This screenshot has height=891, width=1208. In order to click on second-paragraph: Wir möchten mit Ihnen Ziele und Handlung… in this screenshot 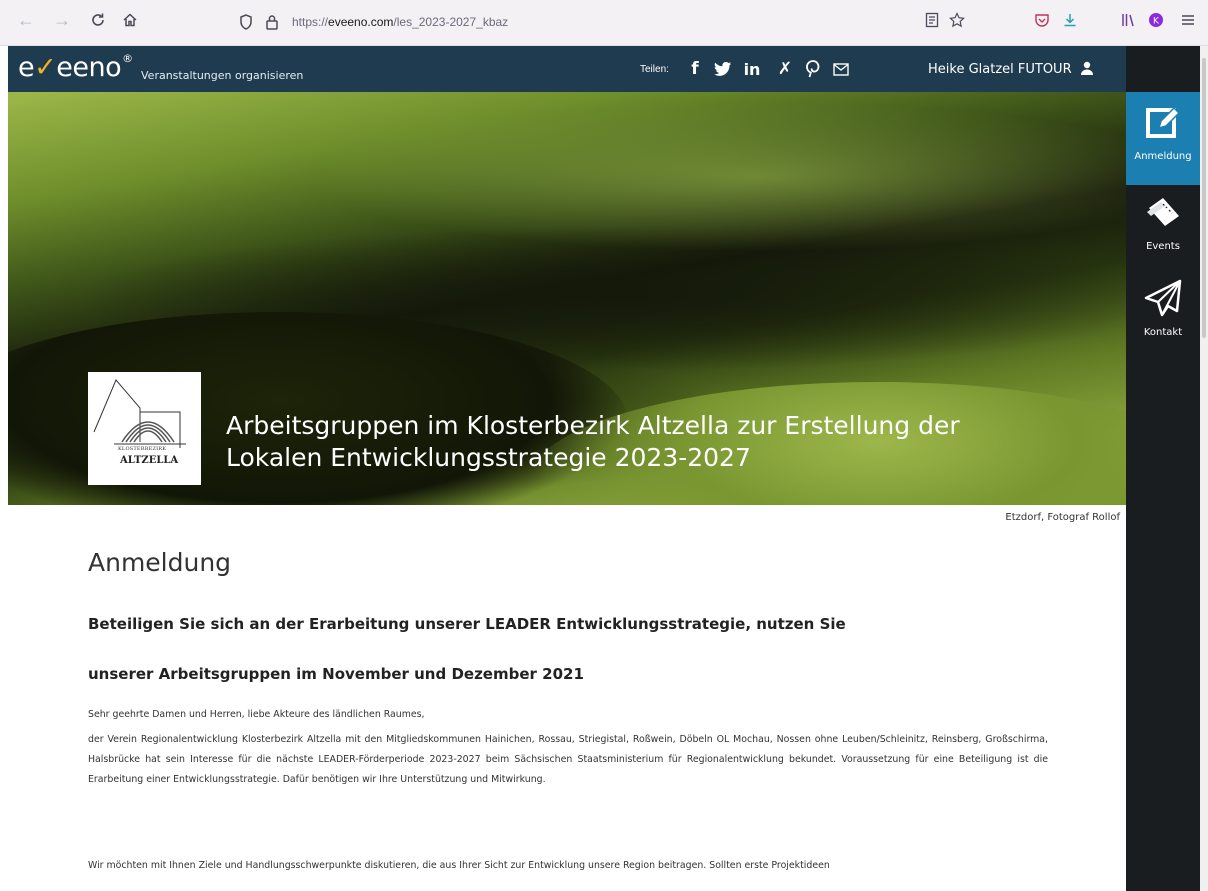, I will do `click(459, 865)`.